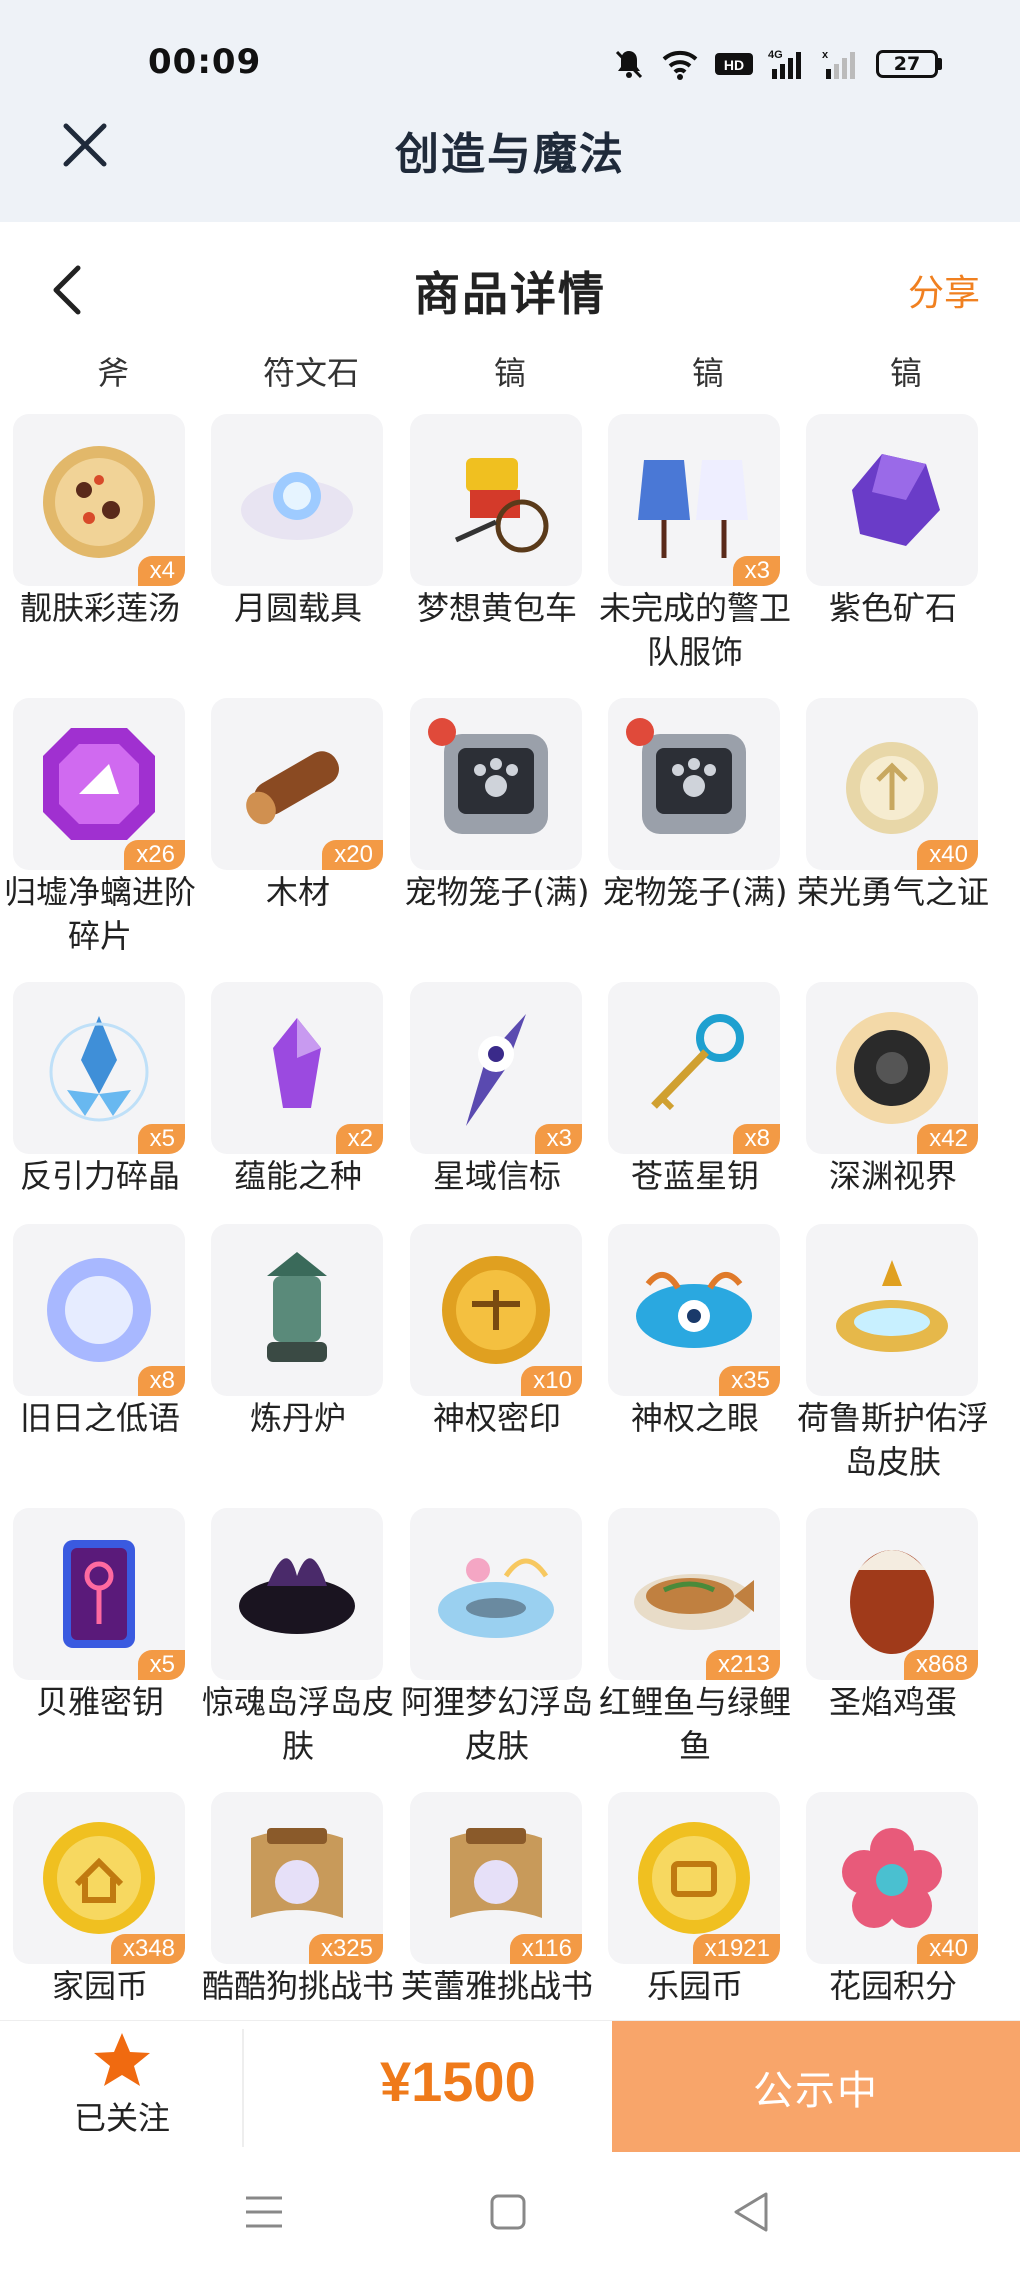 The height and width of the screenshot is (2278, 1020). I want to click on star-icon, so click(122, 2059).